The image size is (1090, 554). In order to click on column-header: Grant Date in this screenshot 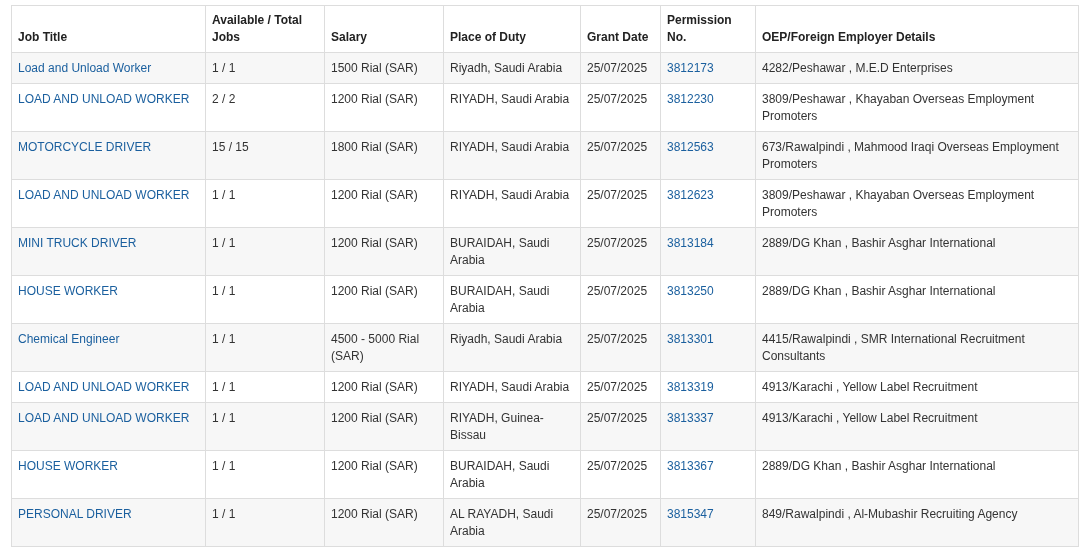, I will do `click(618, 37)`.